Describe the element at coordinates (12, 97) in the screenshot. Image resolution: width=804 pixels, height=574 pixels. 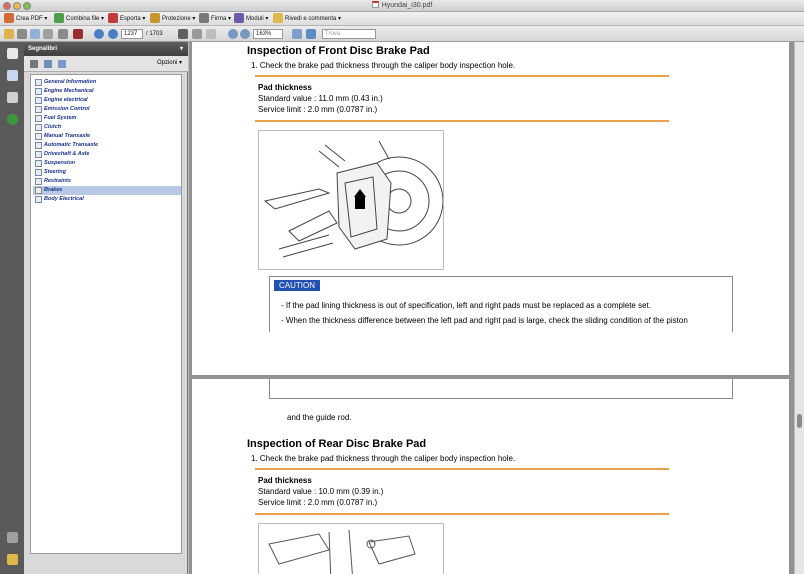
I see `signatures-icon` at that location.